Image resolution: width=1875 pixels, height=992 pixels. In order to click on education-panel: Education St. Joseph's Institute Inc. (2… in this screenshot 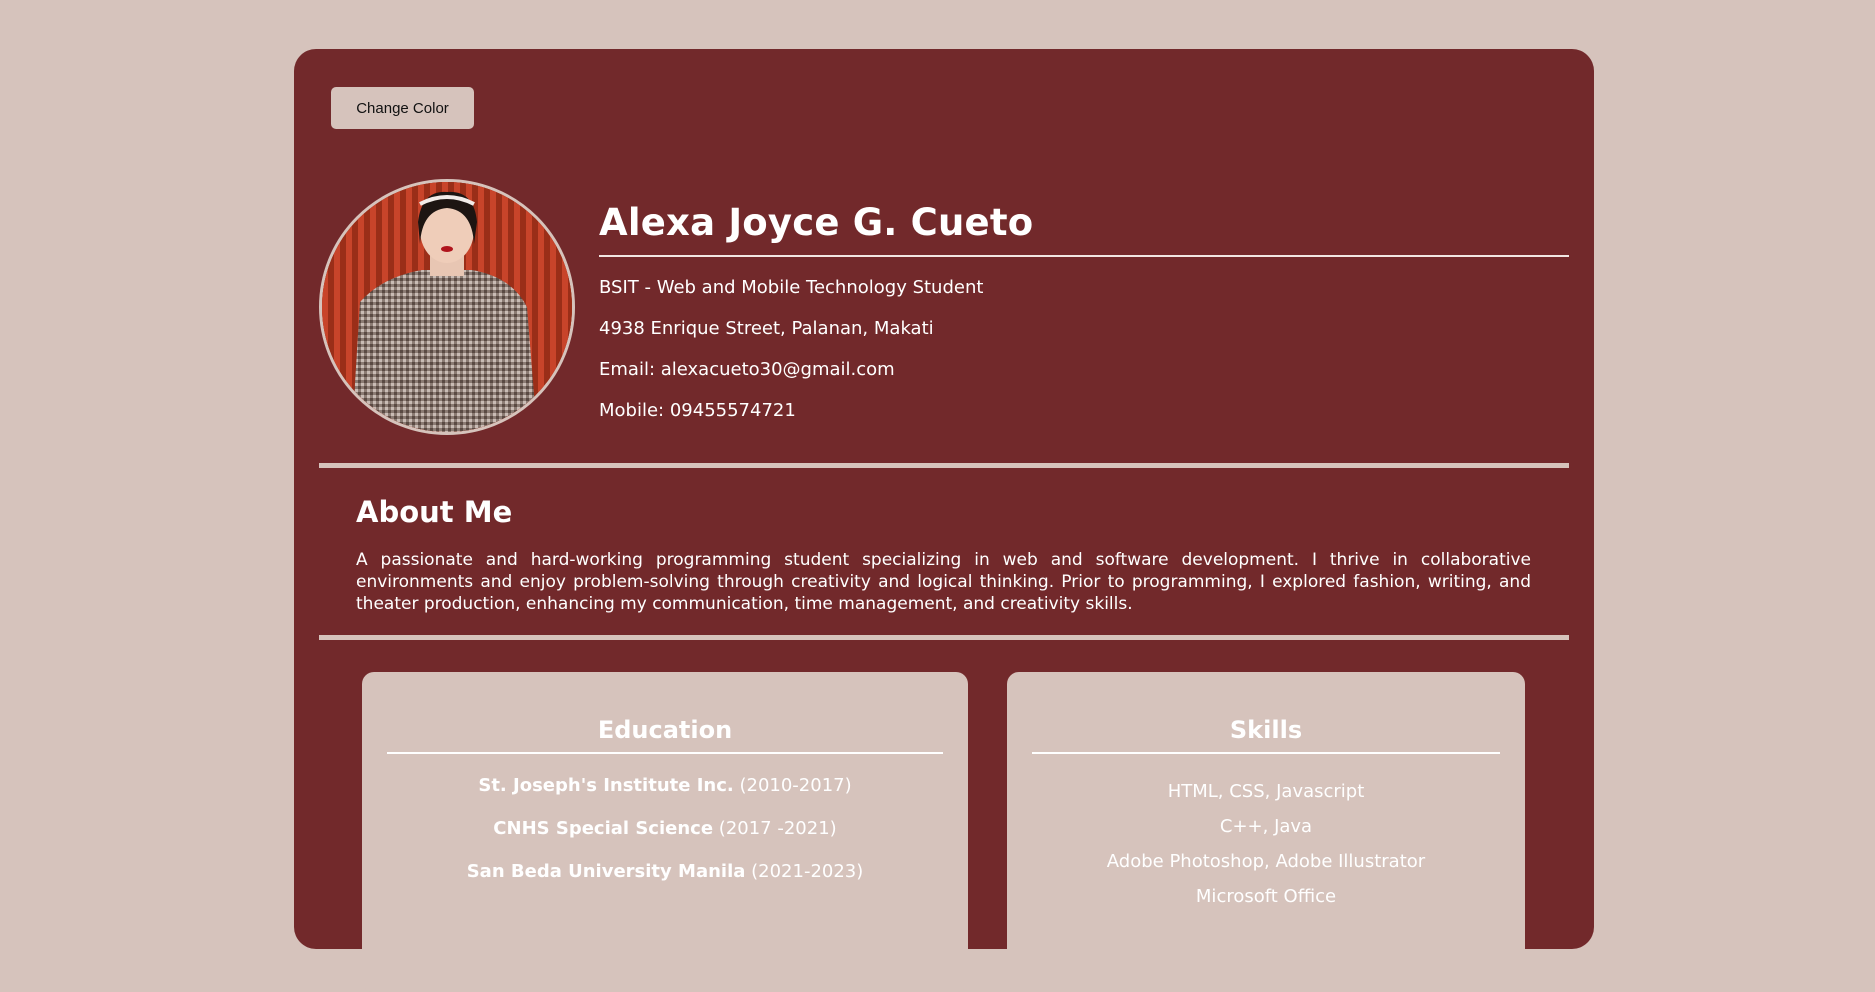, I will do `click(665, 832)`.